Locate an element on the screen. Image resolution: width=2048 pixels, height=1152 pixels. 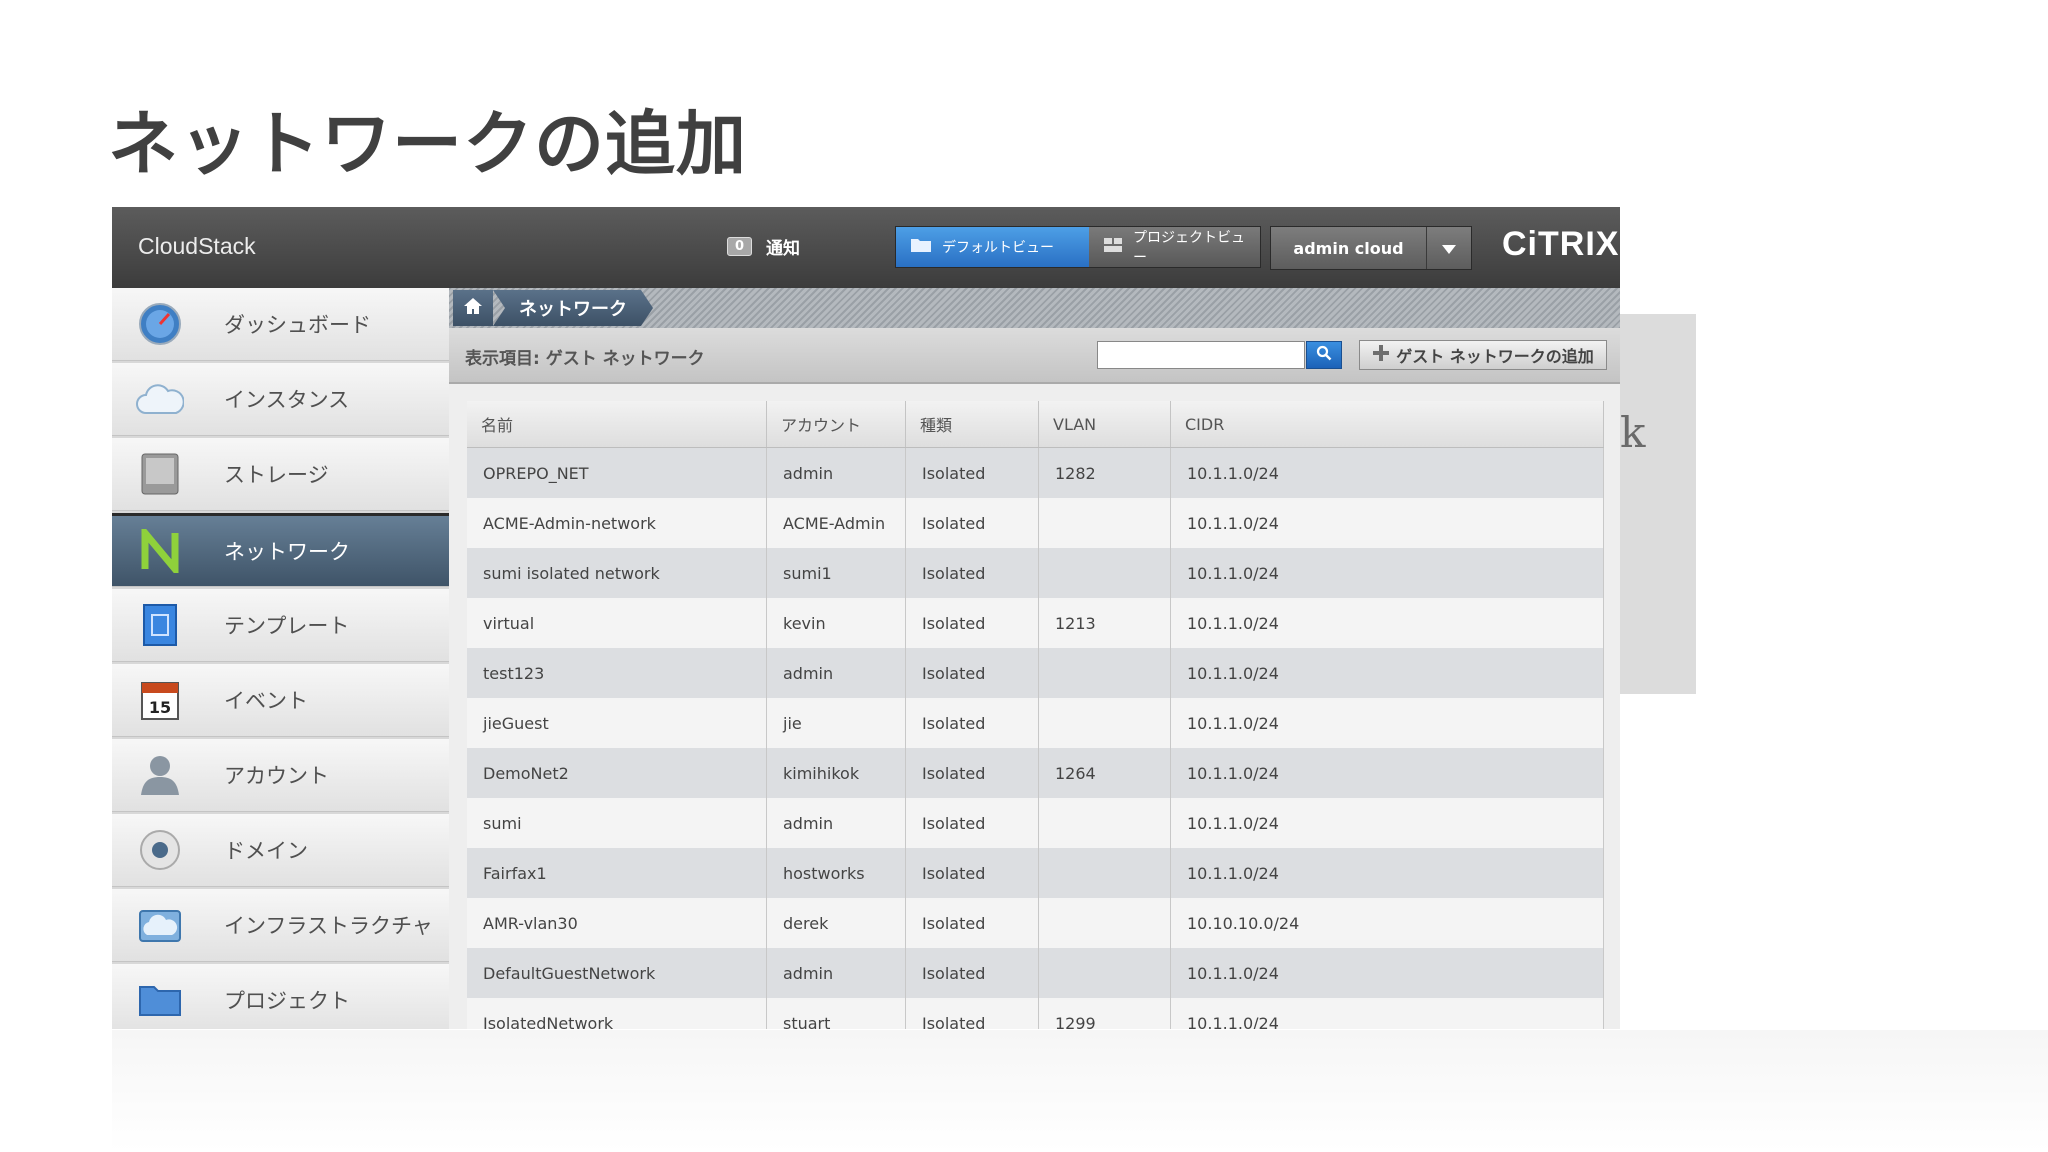
calendar-day: 15 is located at coordinates (160, 707).